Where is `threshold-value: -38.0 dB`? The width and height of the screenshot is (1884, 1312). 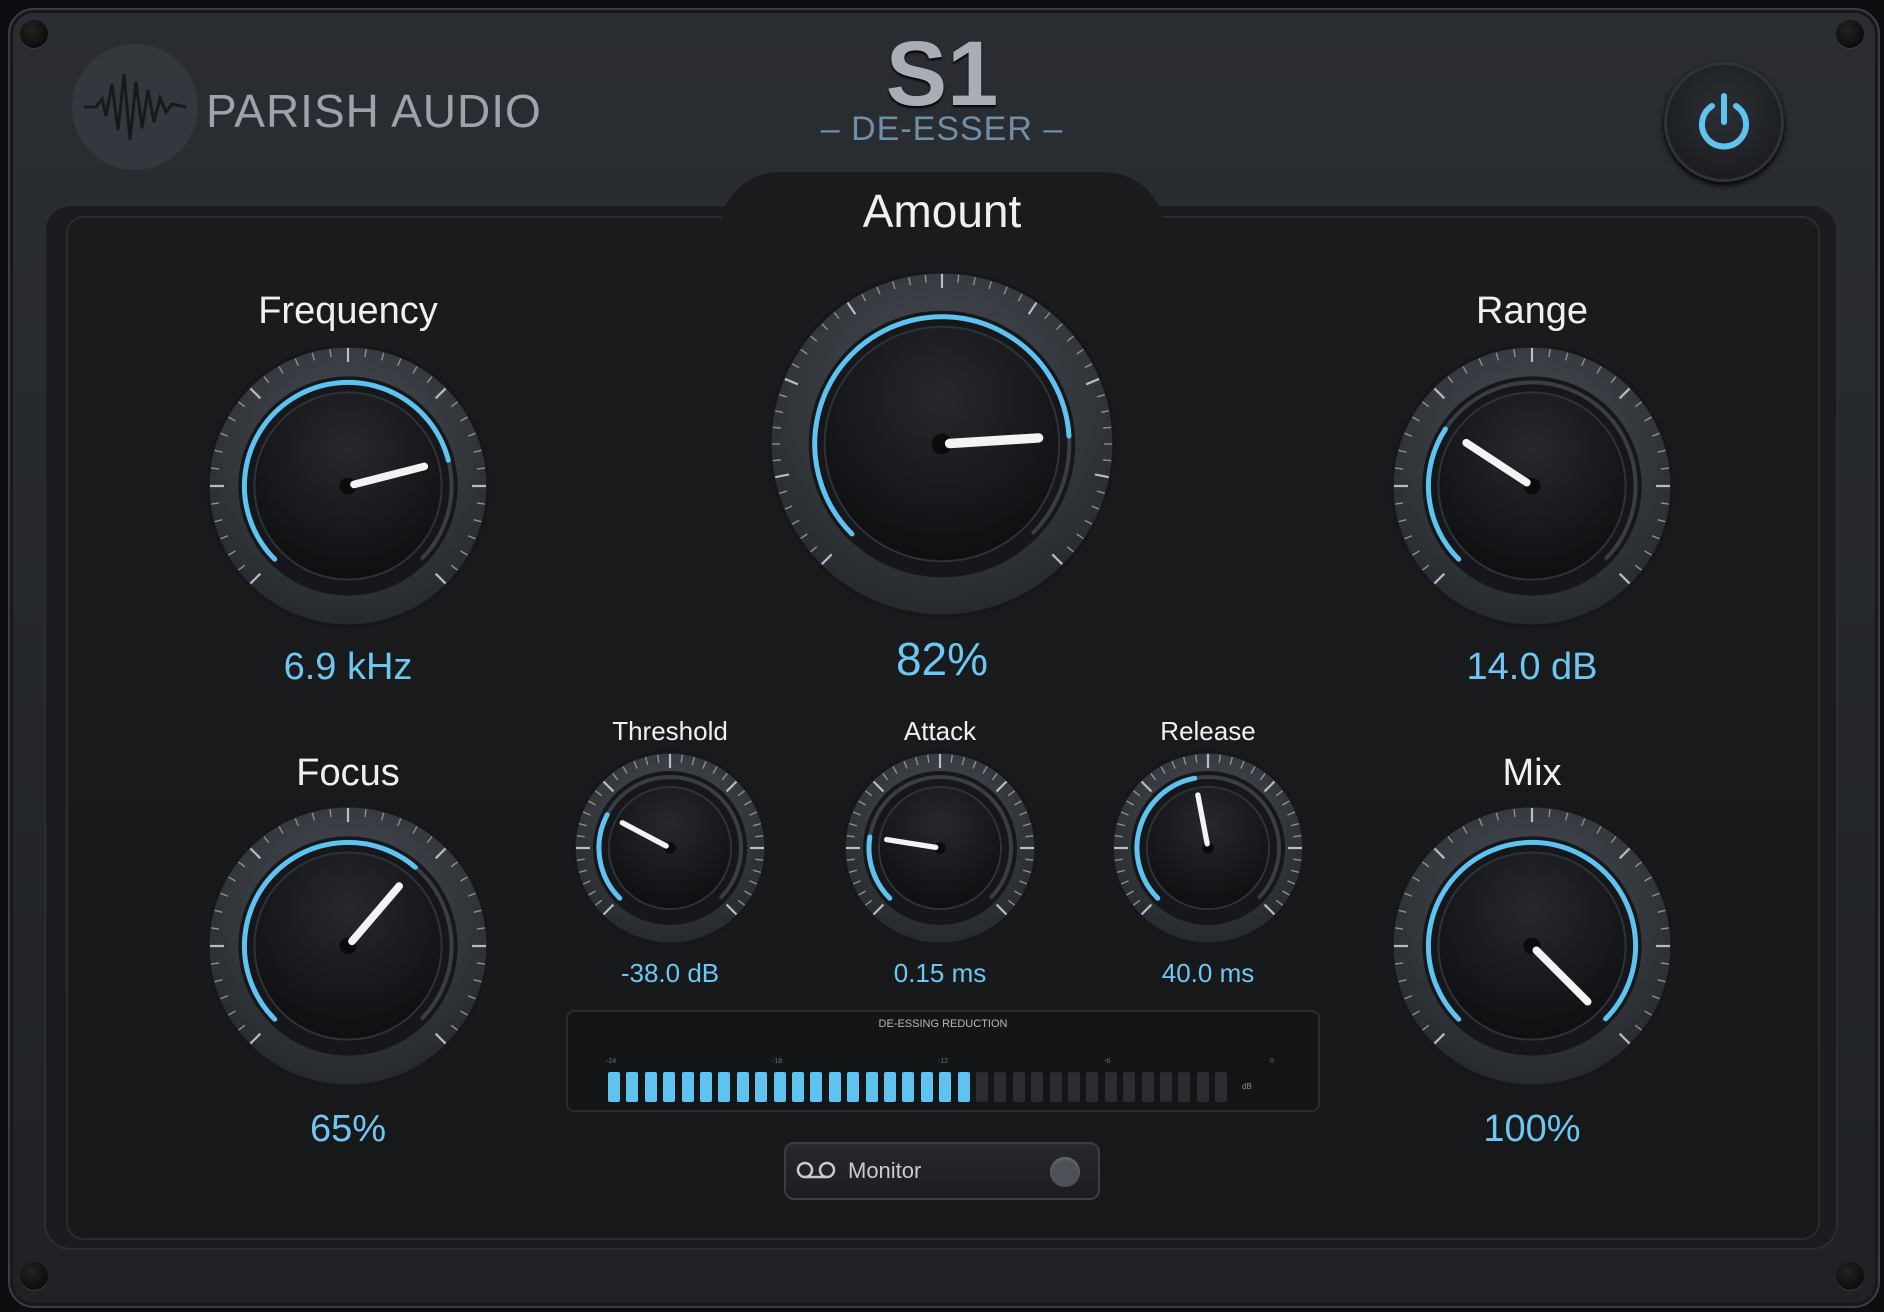 threshold-value: -38.0 dB is located at coordinates (670, 973).